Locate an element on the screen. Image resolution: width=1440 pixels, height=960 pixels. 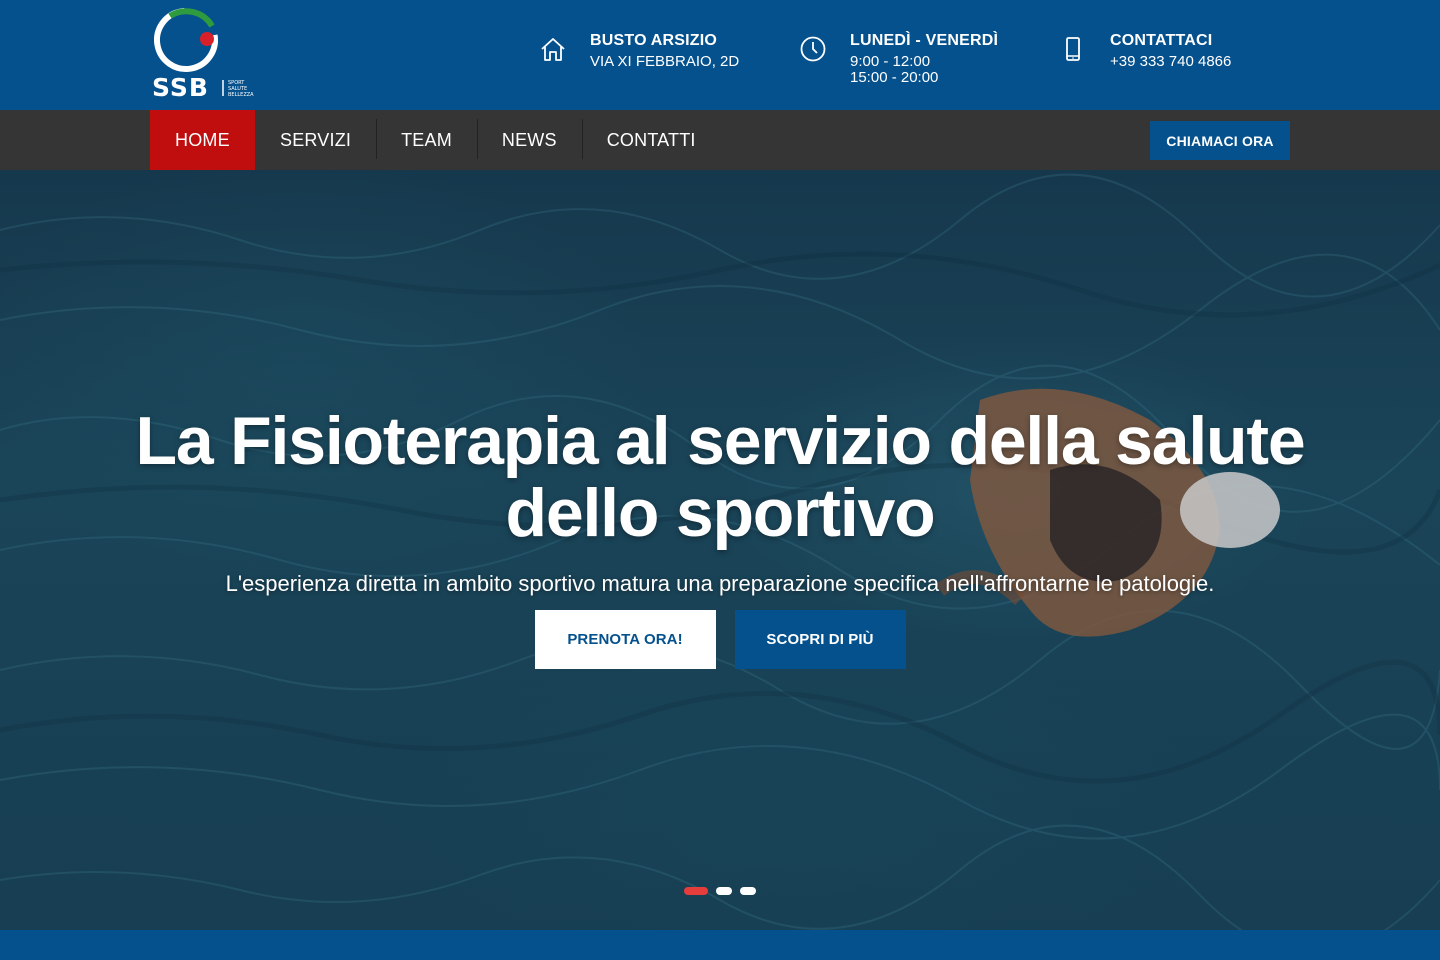
nav-item-home: HOME is located at coordinates (202, 140).